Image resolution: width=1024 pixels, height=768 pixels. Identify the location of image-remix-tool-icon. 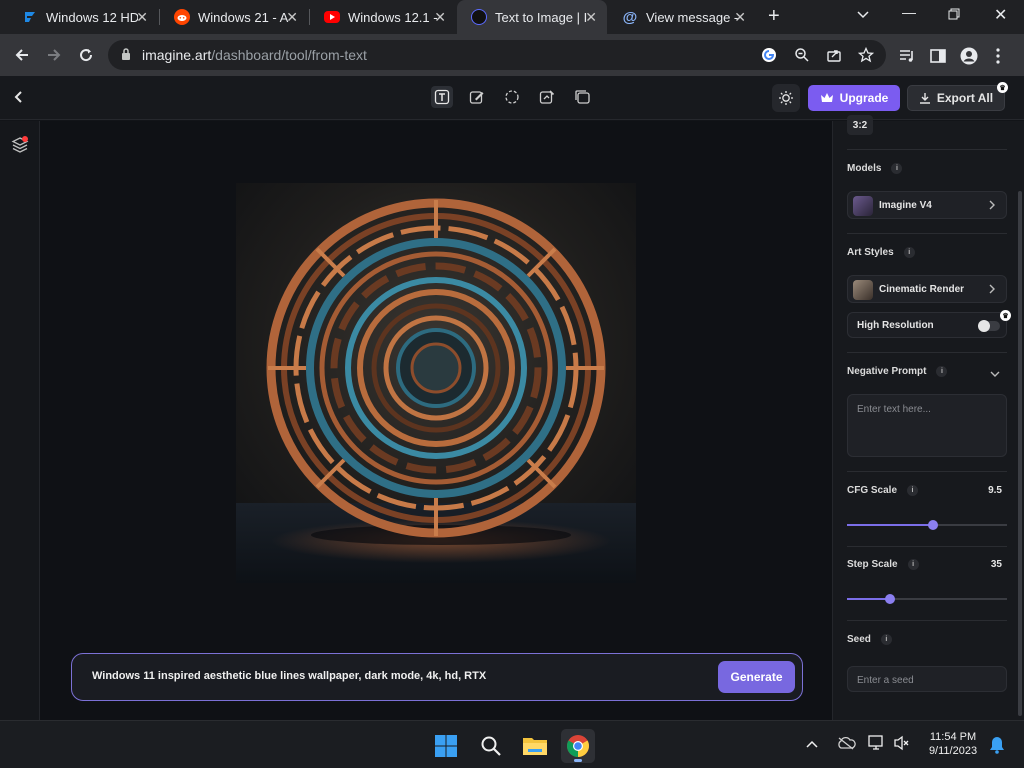
(477, 97).